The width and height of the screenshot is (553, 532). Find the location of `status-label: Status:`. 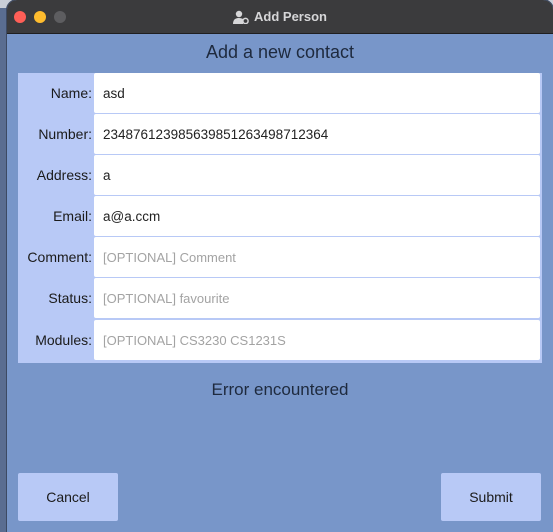

status-label: Status: is located at coordinates (70, 298).